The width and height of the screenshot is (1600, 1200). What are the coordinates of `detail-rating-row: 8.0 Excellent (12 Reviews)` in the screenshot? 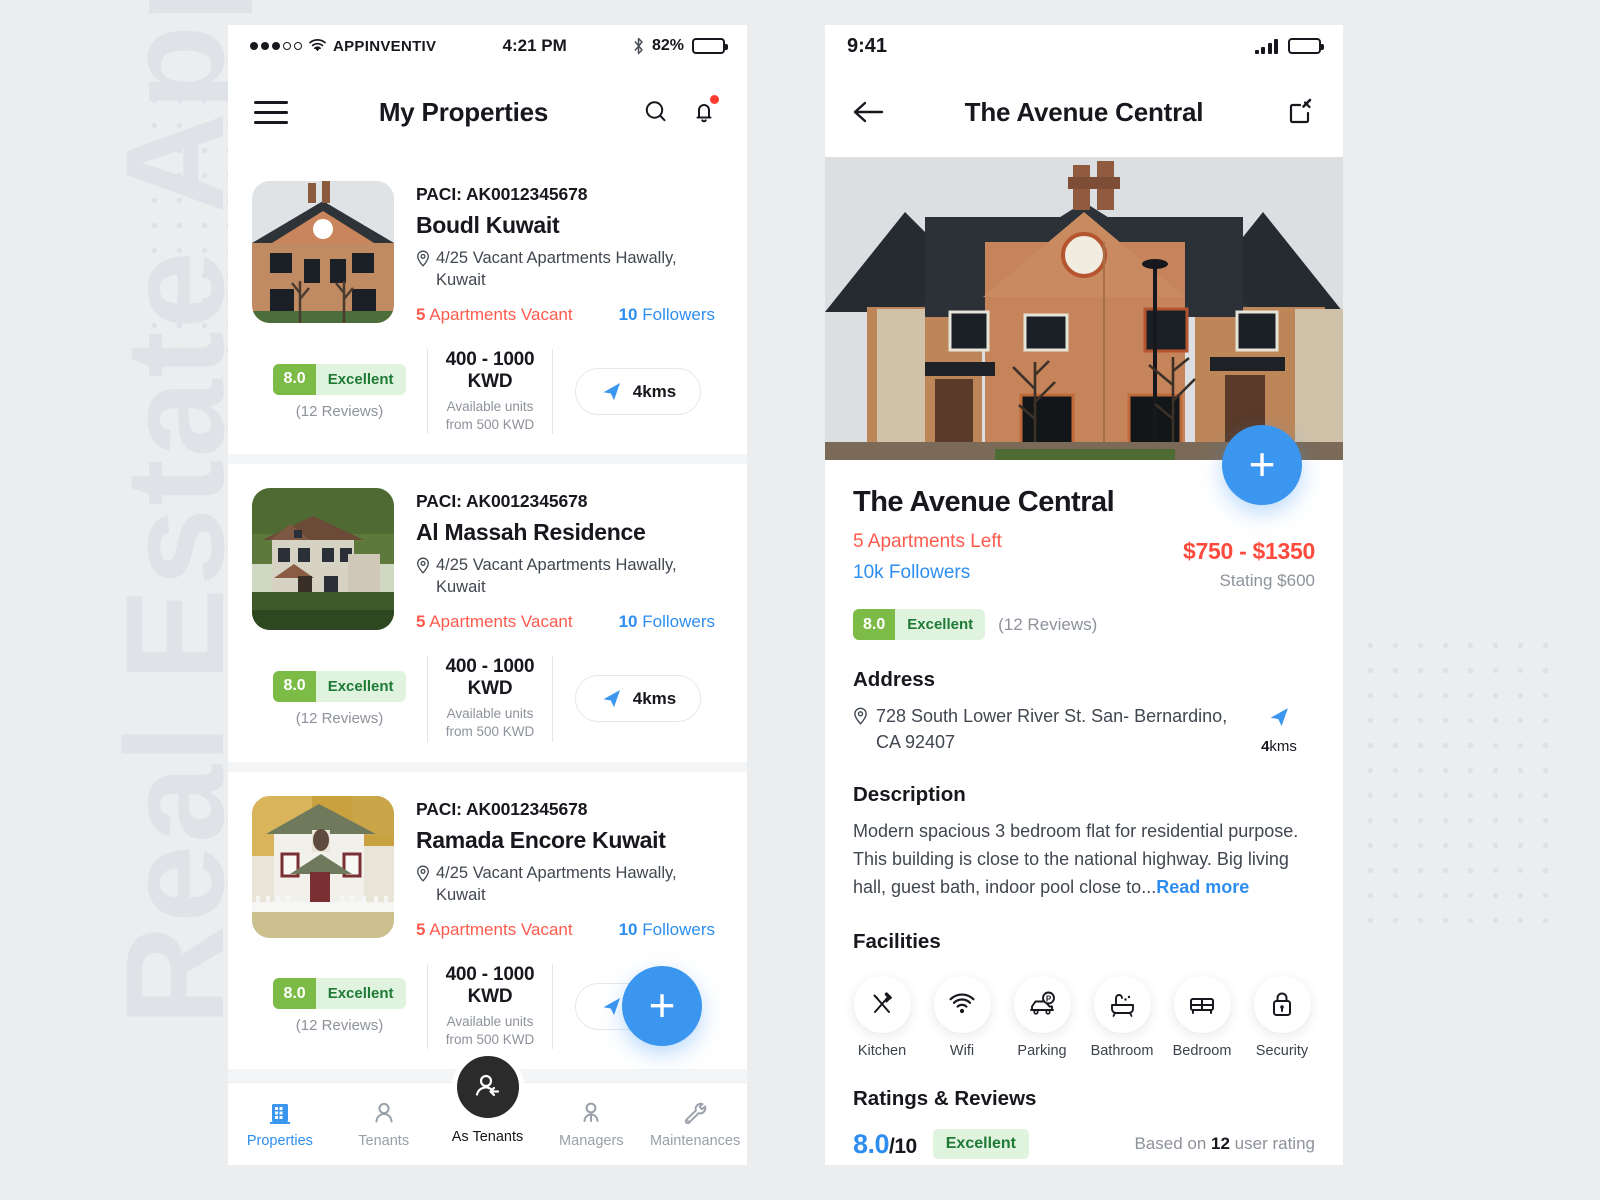 It's located at (1084, 624).